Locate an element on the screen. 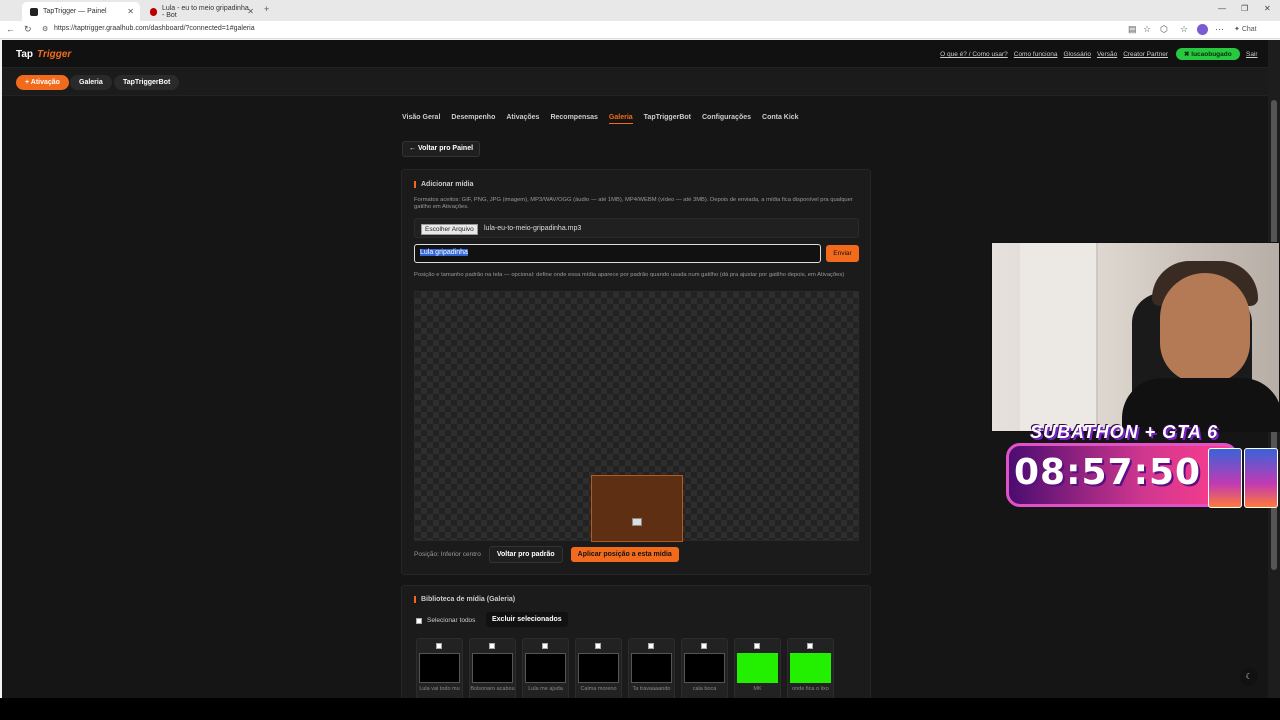 This screenshot has width=1280, height=720. profile-avatar is located at coordinates (1202, 29).